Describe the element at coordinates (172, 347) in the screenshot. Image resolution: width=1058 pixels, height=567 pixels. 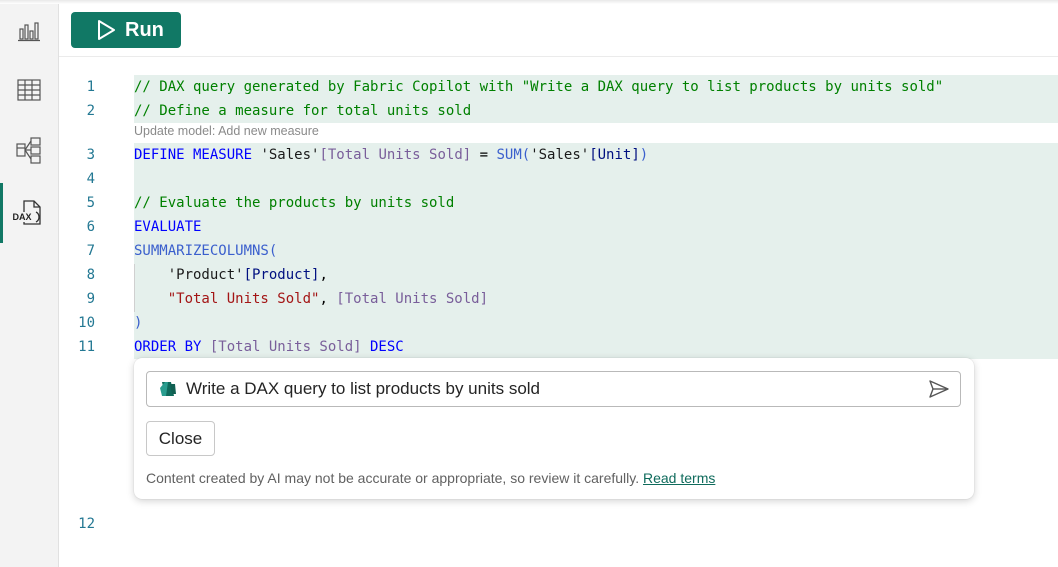
I see `code-token: ORDER BY` at that location.